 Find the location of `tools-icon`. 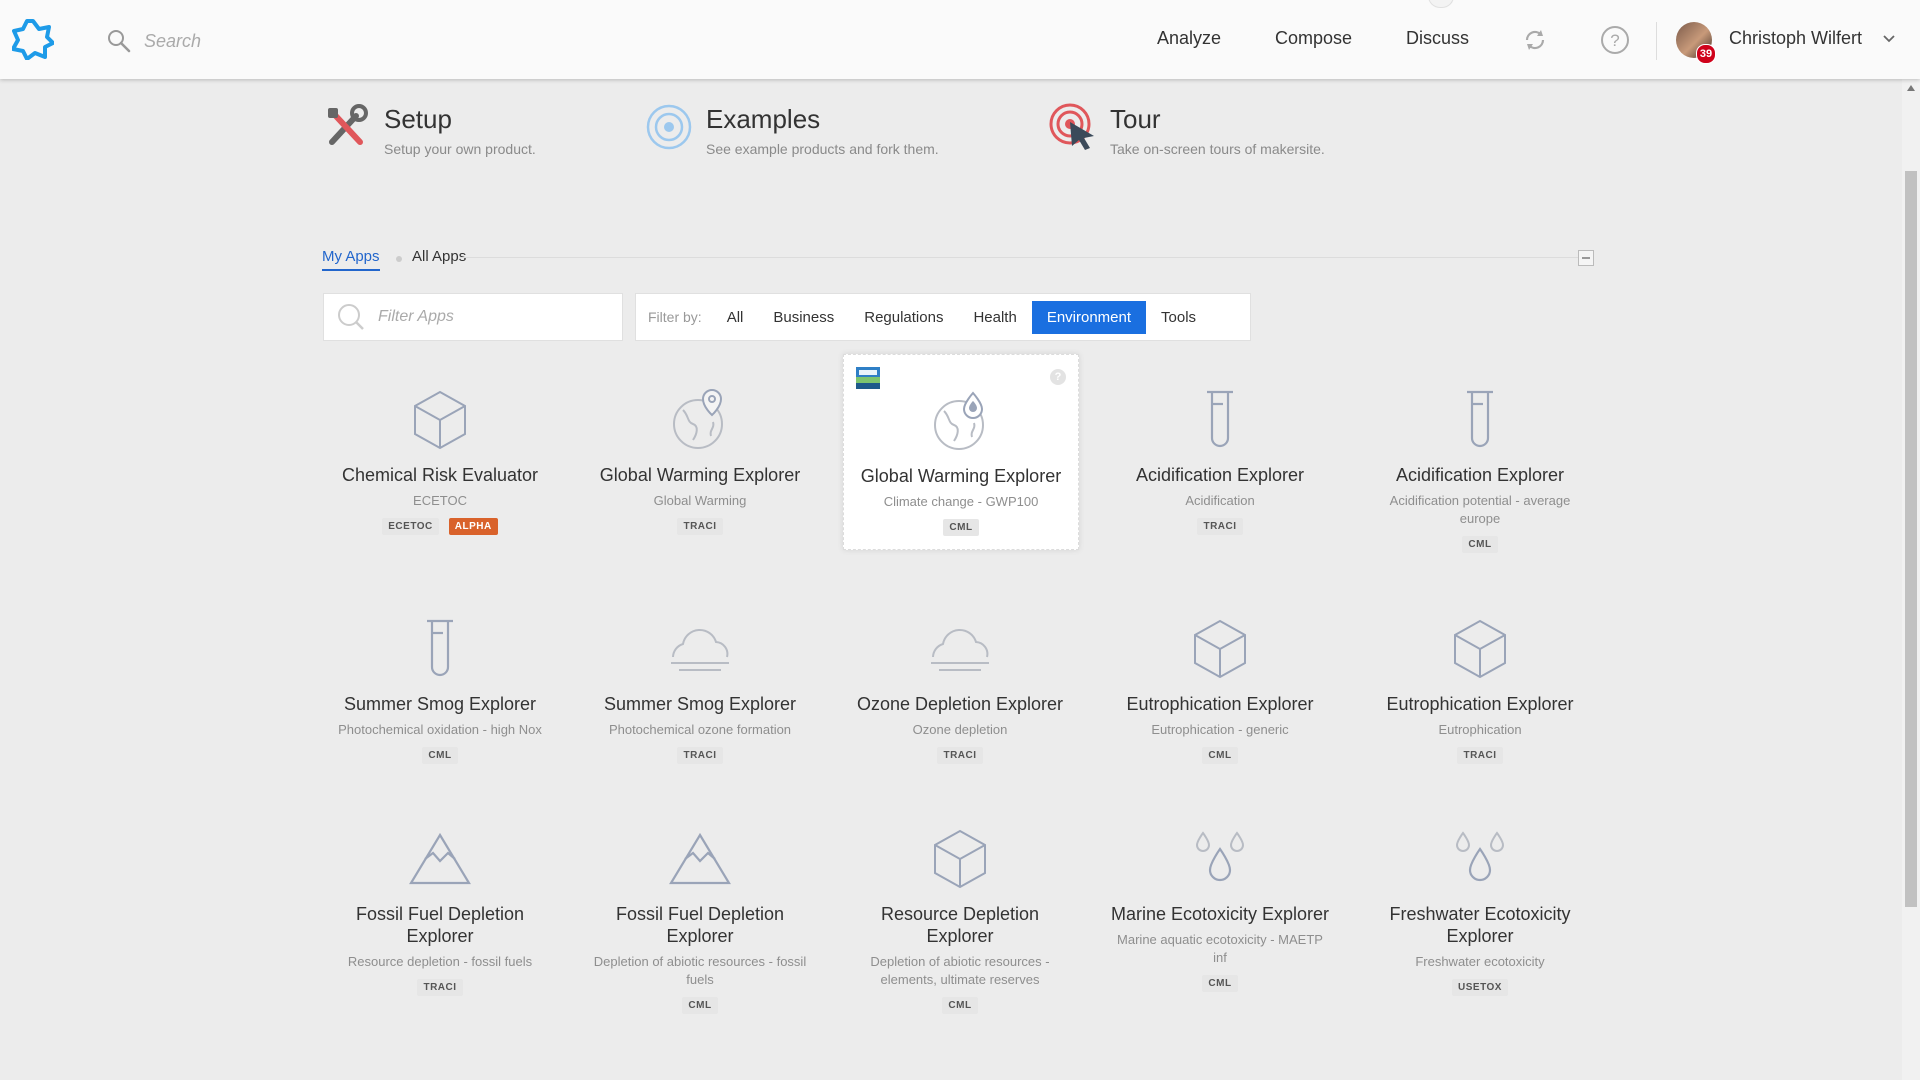

tools-icon is located at coordinates (348, 124).